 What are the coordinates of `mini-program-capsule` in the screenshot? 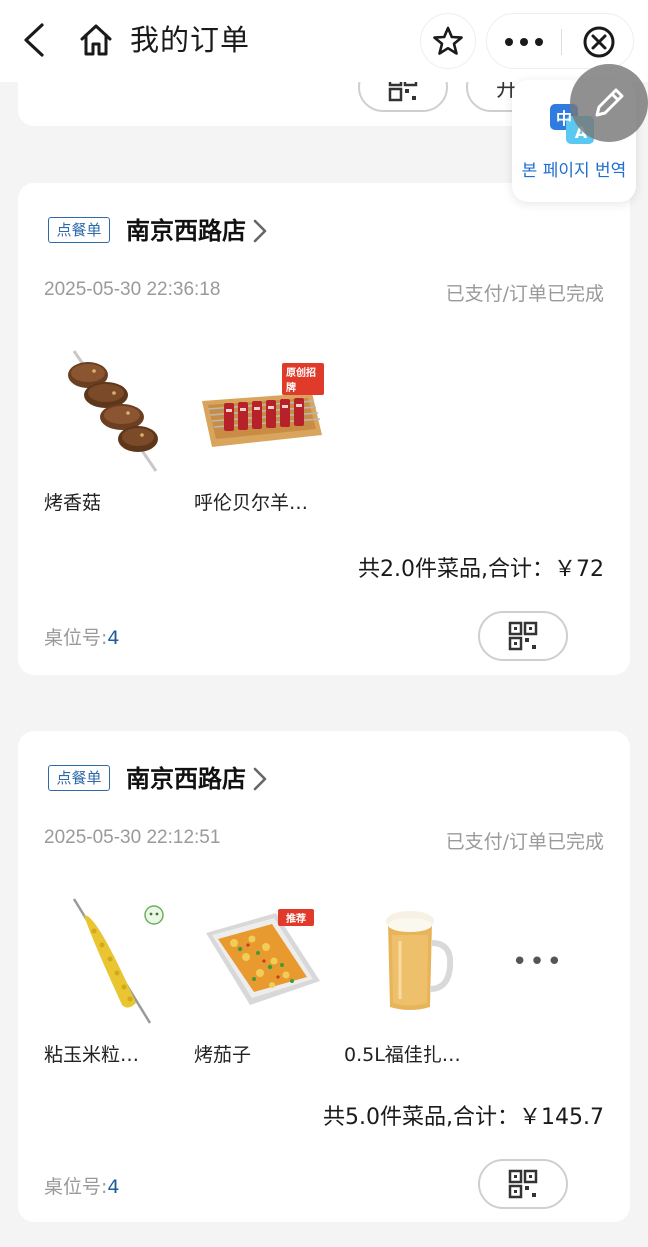 It's located at (560, 41).